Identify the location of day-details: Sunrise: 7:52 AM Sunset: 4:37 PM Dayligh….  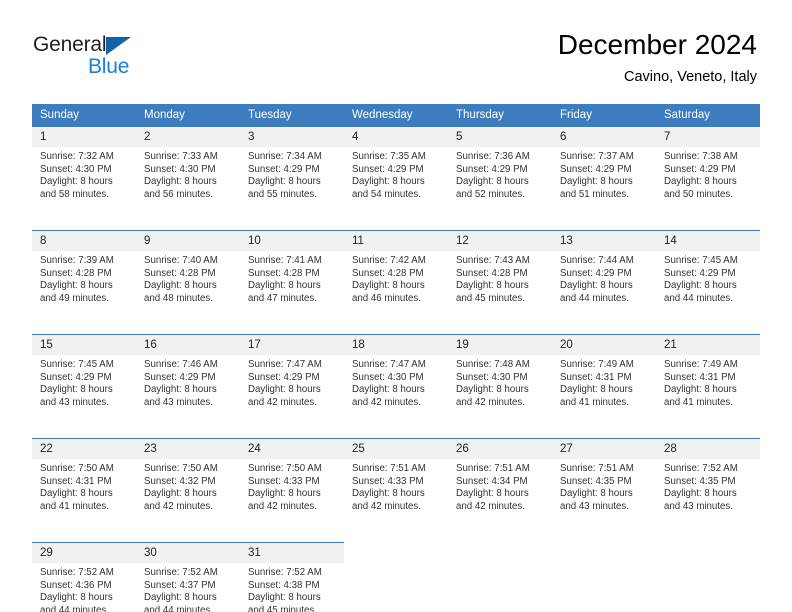
(188, 587).